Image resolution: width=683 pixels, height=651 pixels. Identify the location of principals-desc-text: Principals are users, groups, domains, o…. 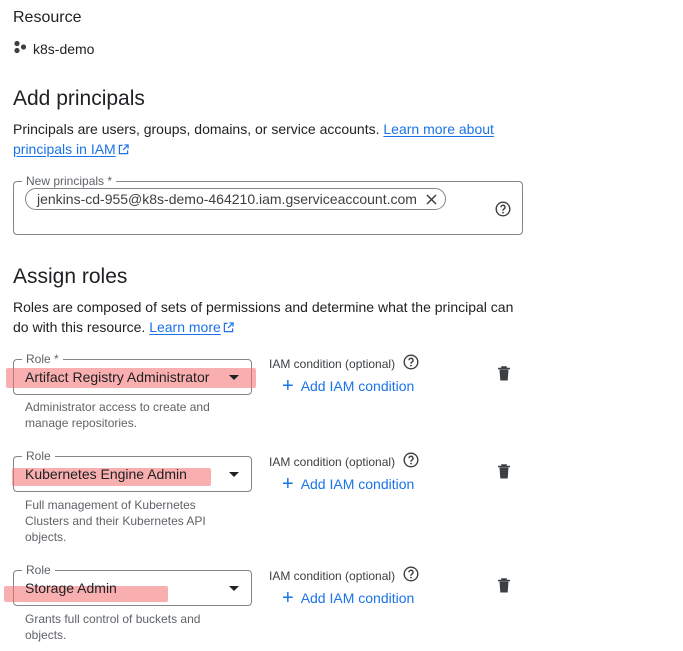
(196, 129).